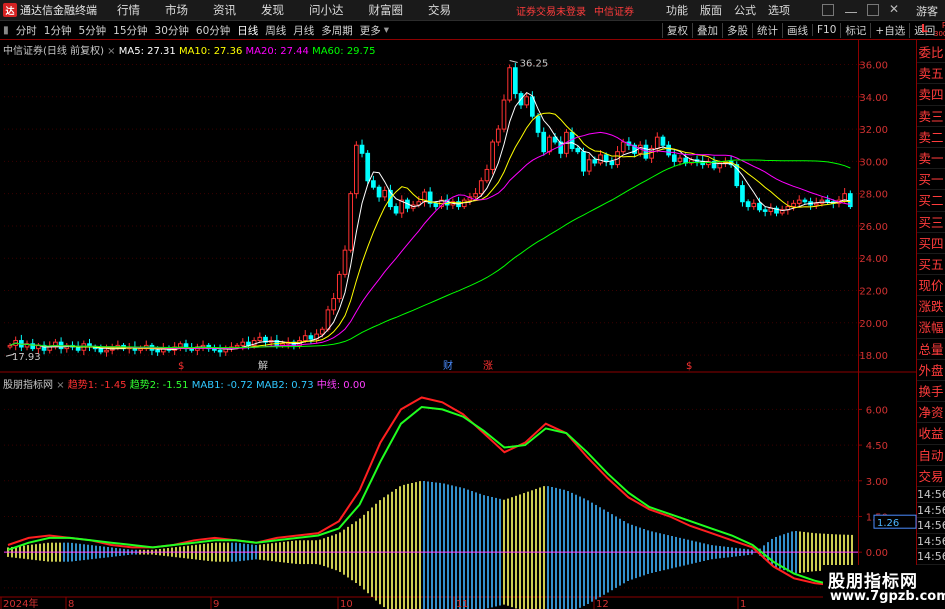 The width and height of the screenshot is (945, 609). Describe the element at coordinates (931, 180) in the screenshot. I see `sidebar-item: 买一` at that location.